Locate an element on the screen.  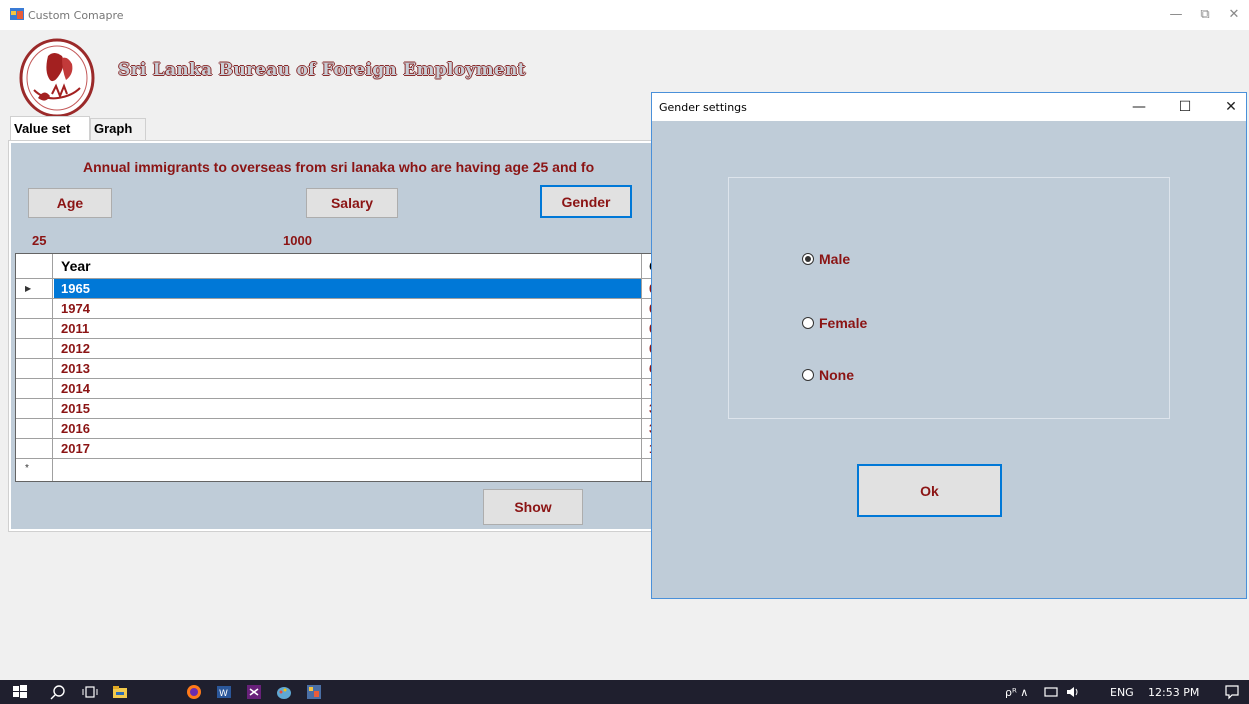
year-cell: 2014 is located at coordinates (75, 388).